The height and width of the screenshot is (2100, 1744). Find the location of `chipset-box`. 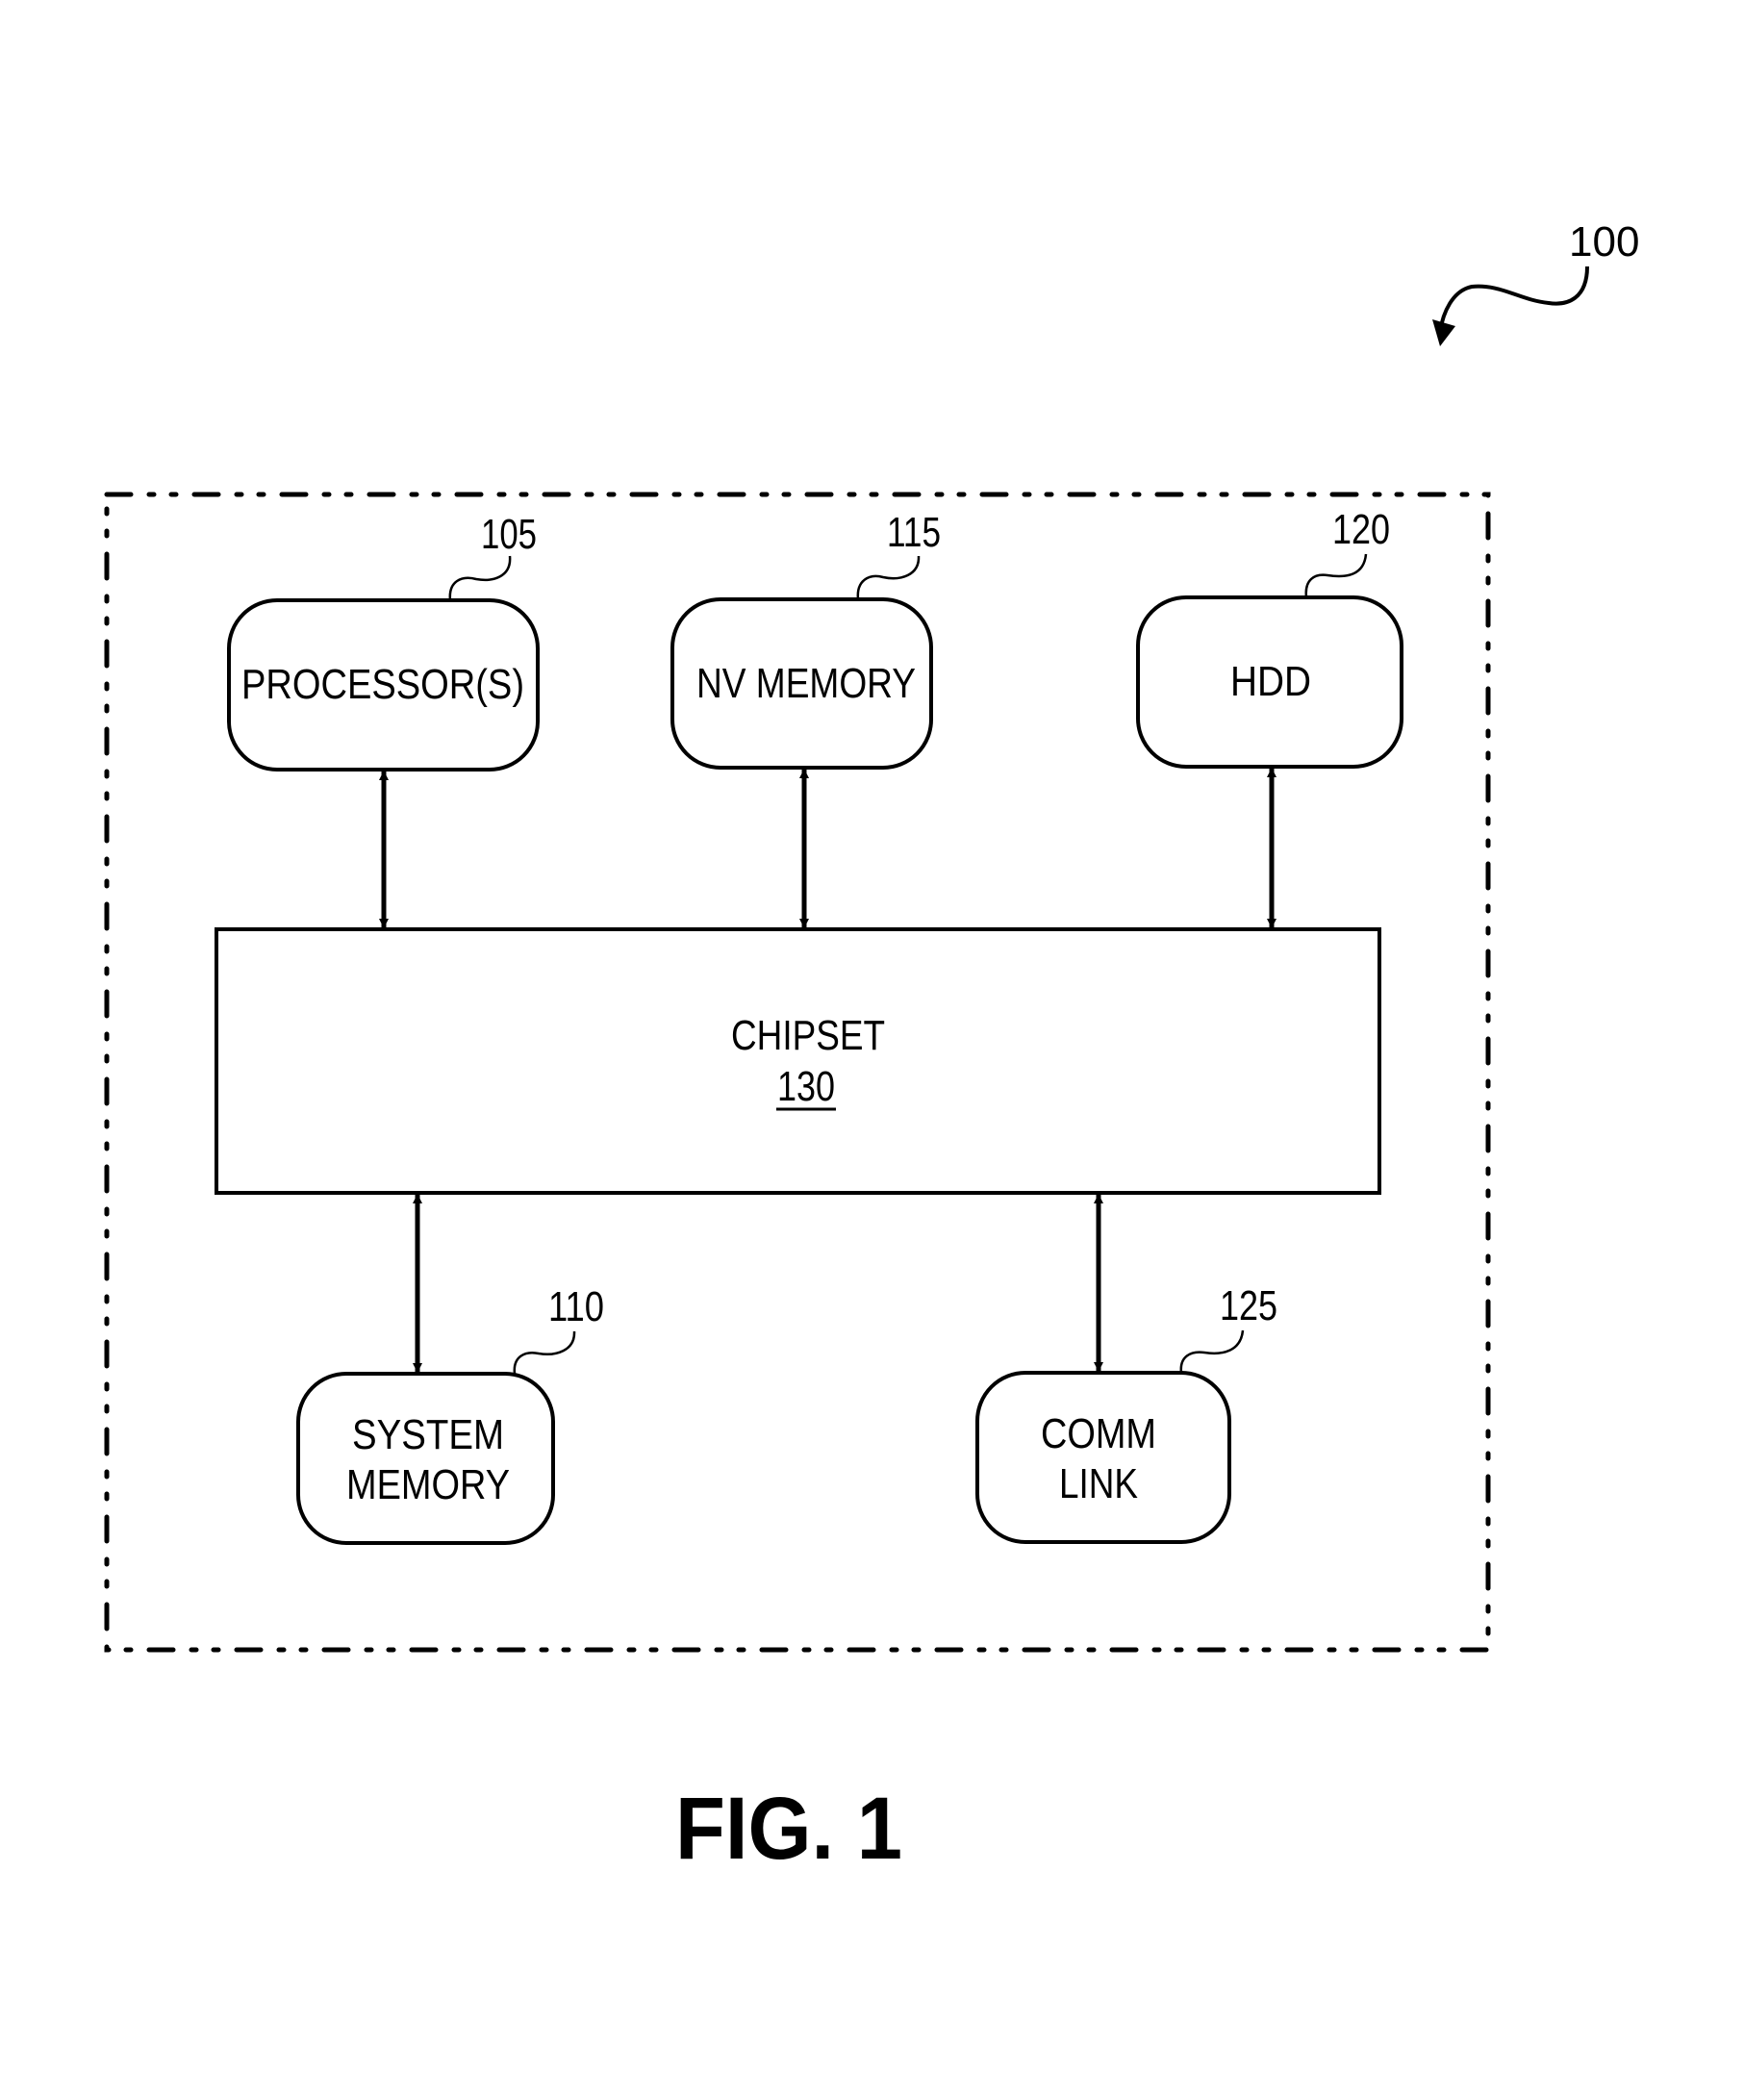

chipset-box is located at coordinates (798, 1061).